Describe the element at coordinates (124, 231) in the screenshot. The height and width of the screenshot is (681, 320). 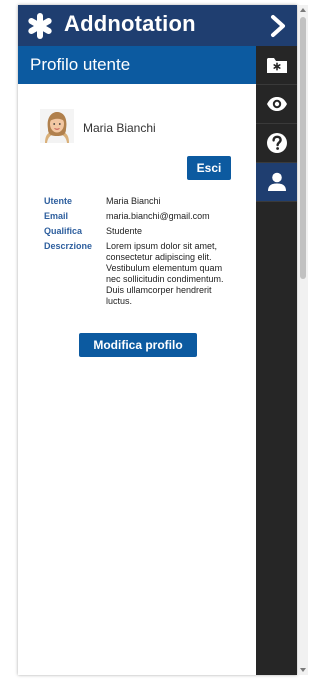
I see `info-value: Studente` at that location.